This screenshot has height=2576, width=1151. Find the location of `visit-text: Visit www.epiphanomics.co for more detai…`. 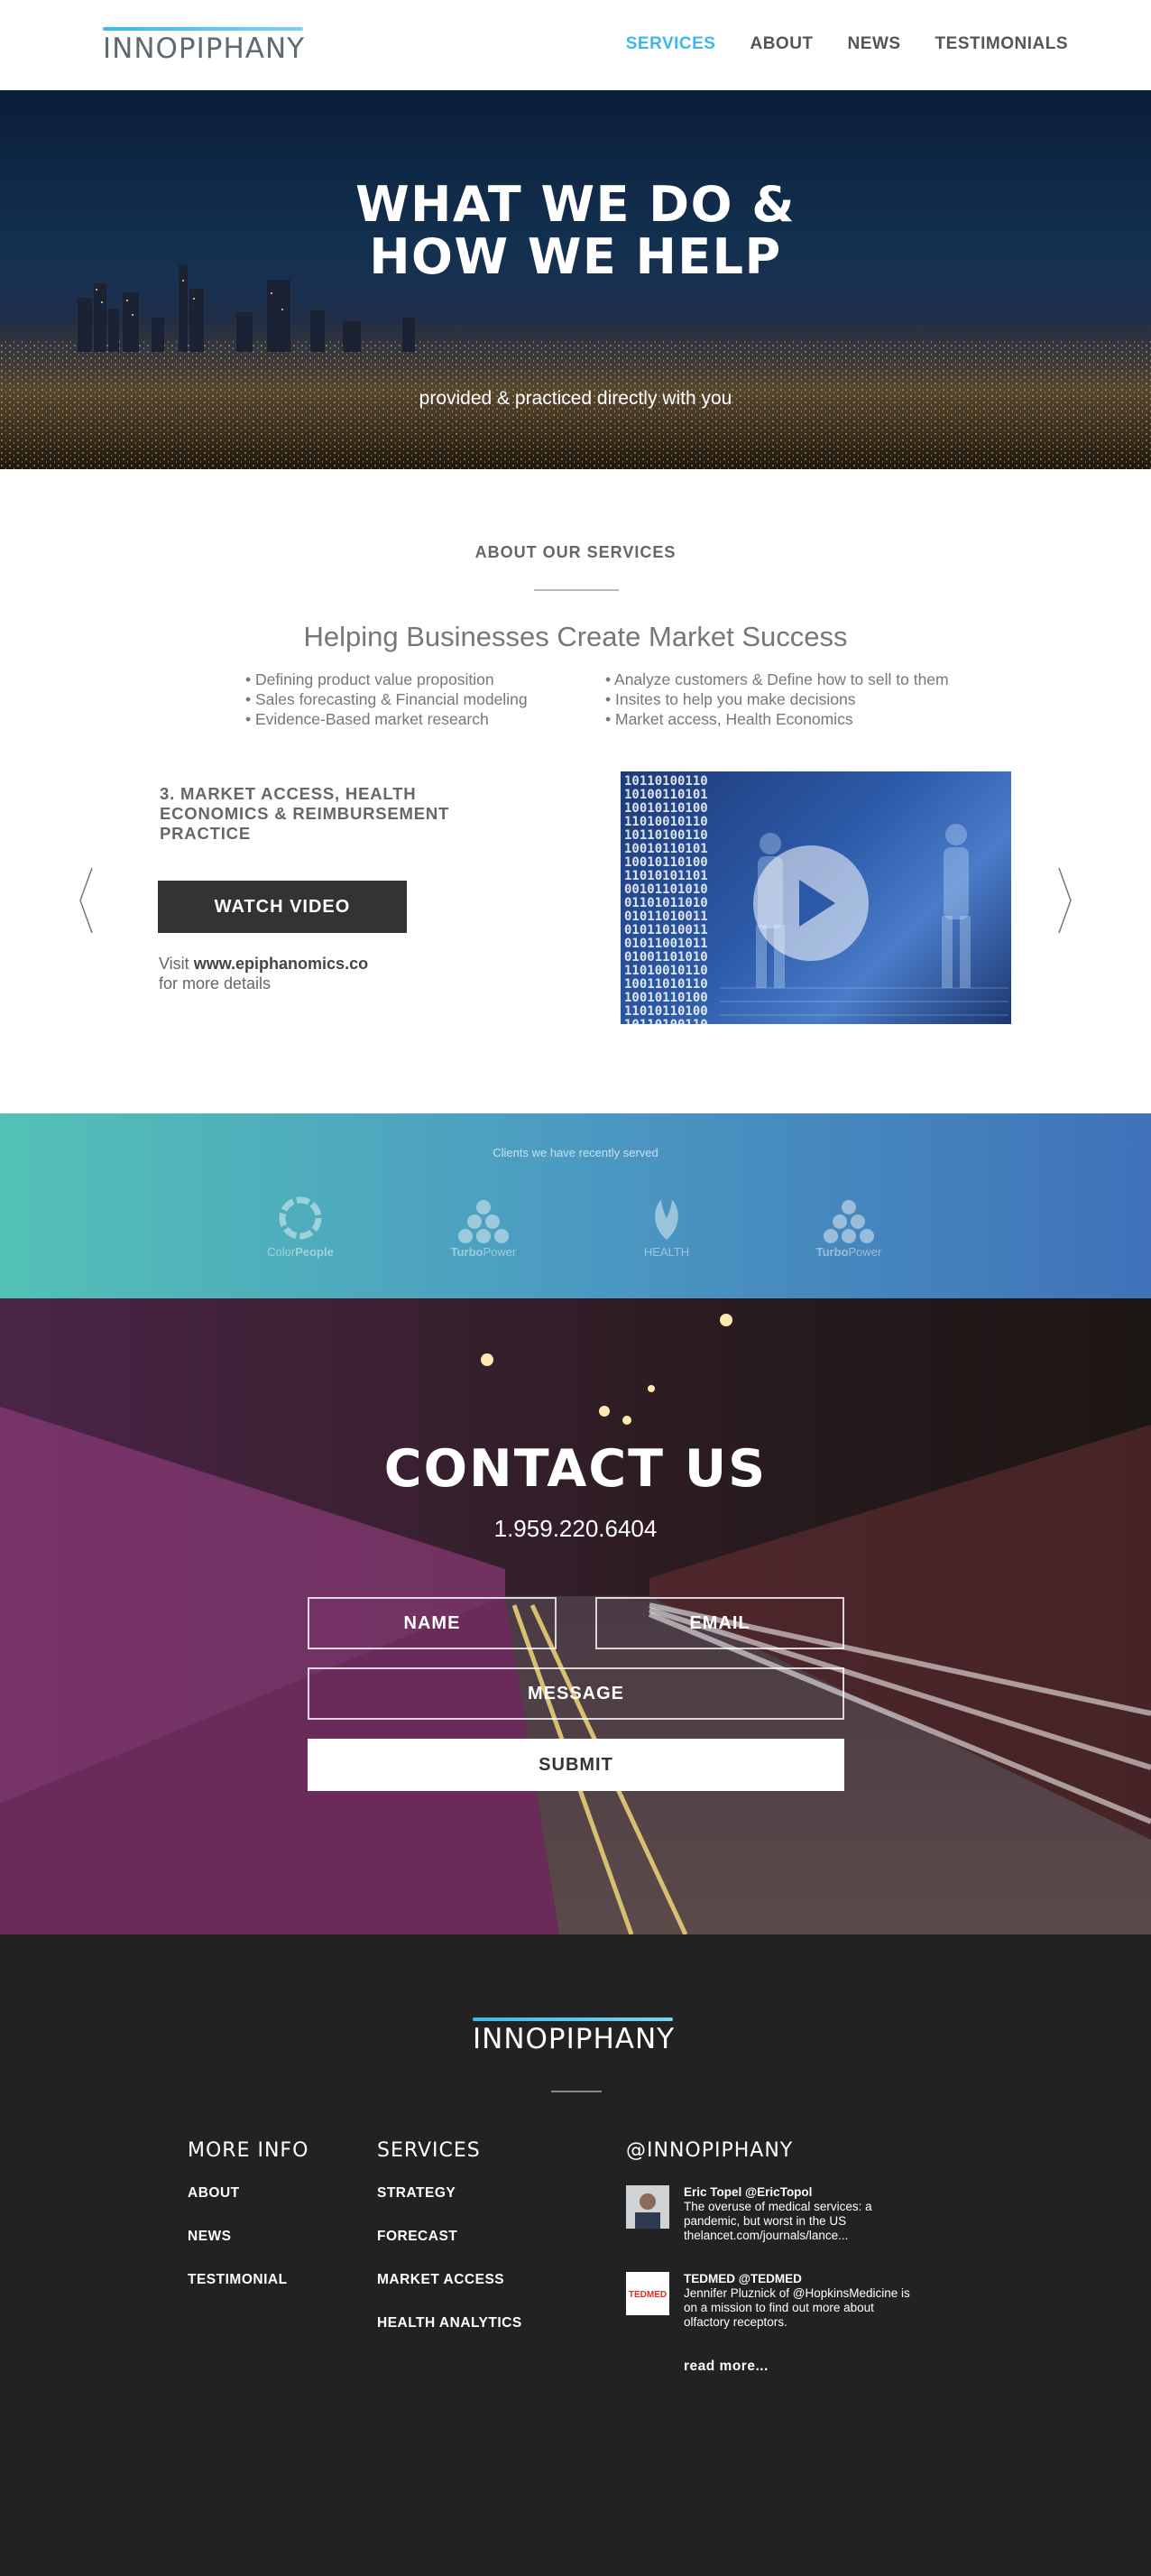

visit-text: Visit www.epiphanomics.co for more detai… is located at coordinates (263, 974).